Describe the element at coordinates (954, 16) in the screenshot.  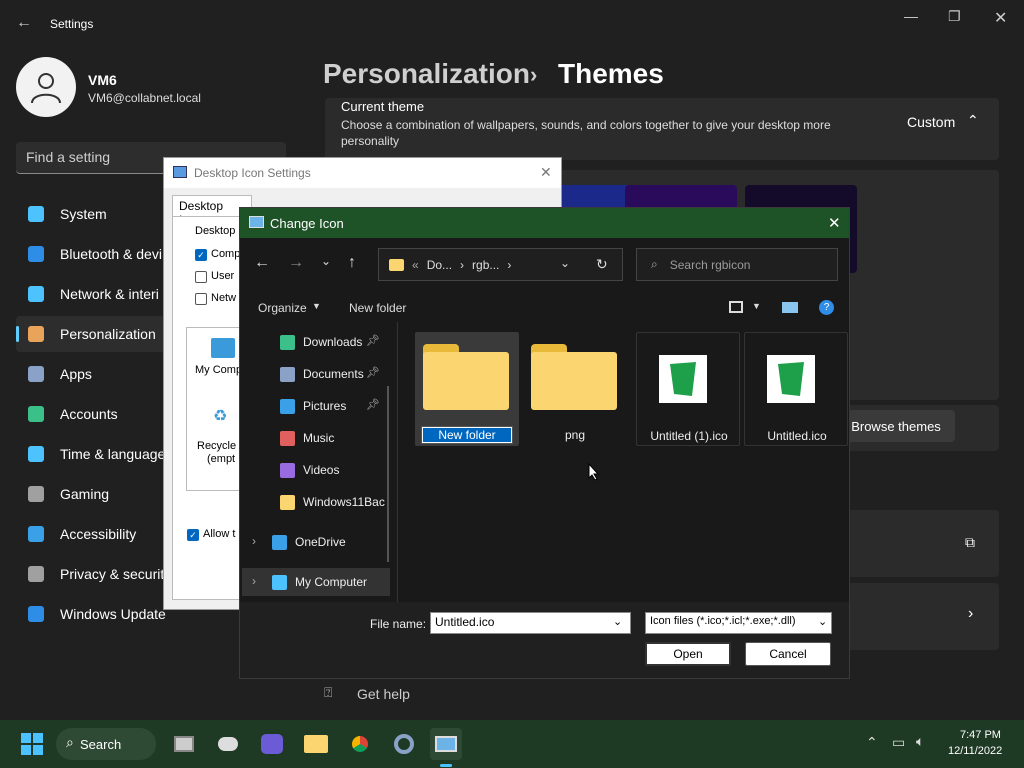
I see `maximize-icon: ❐` at that location.